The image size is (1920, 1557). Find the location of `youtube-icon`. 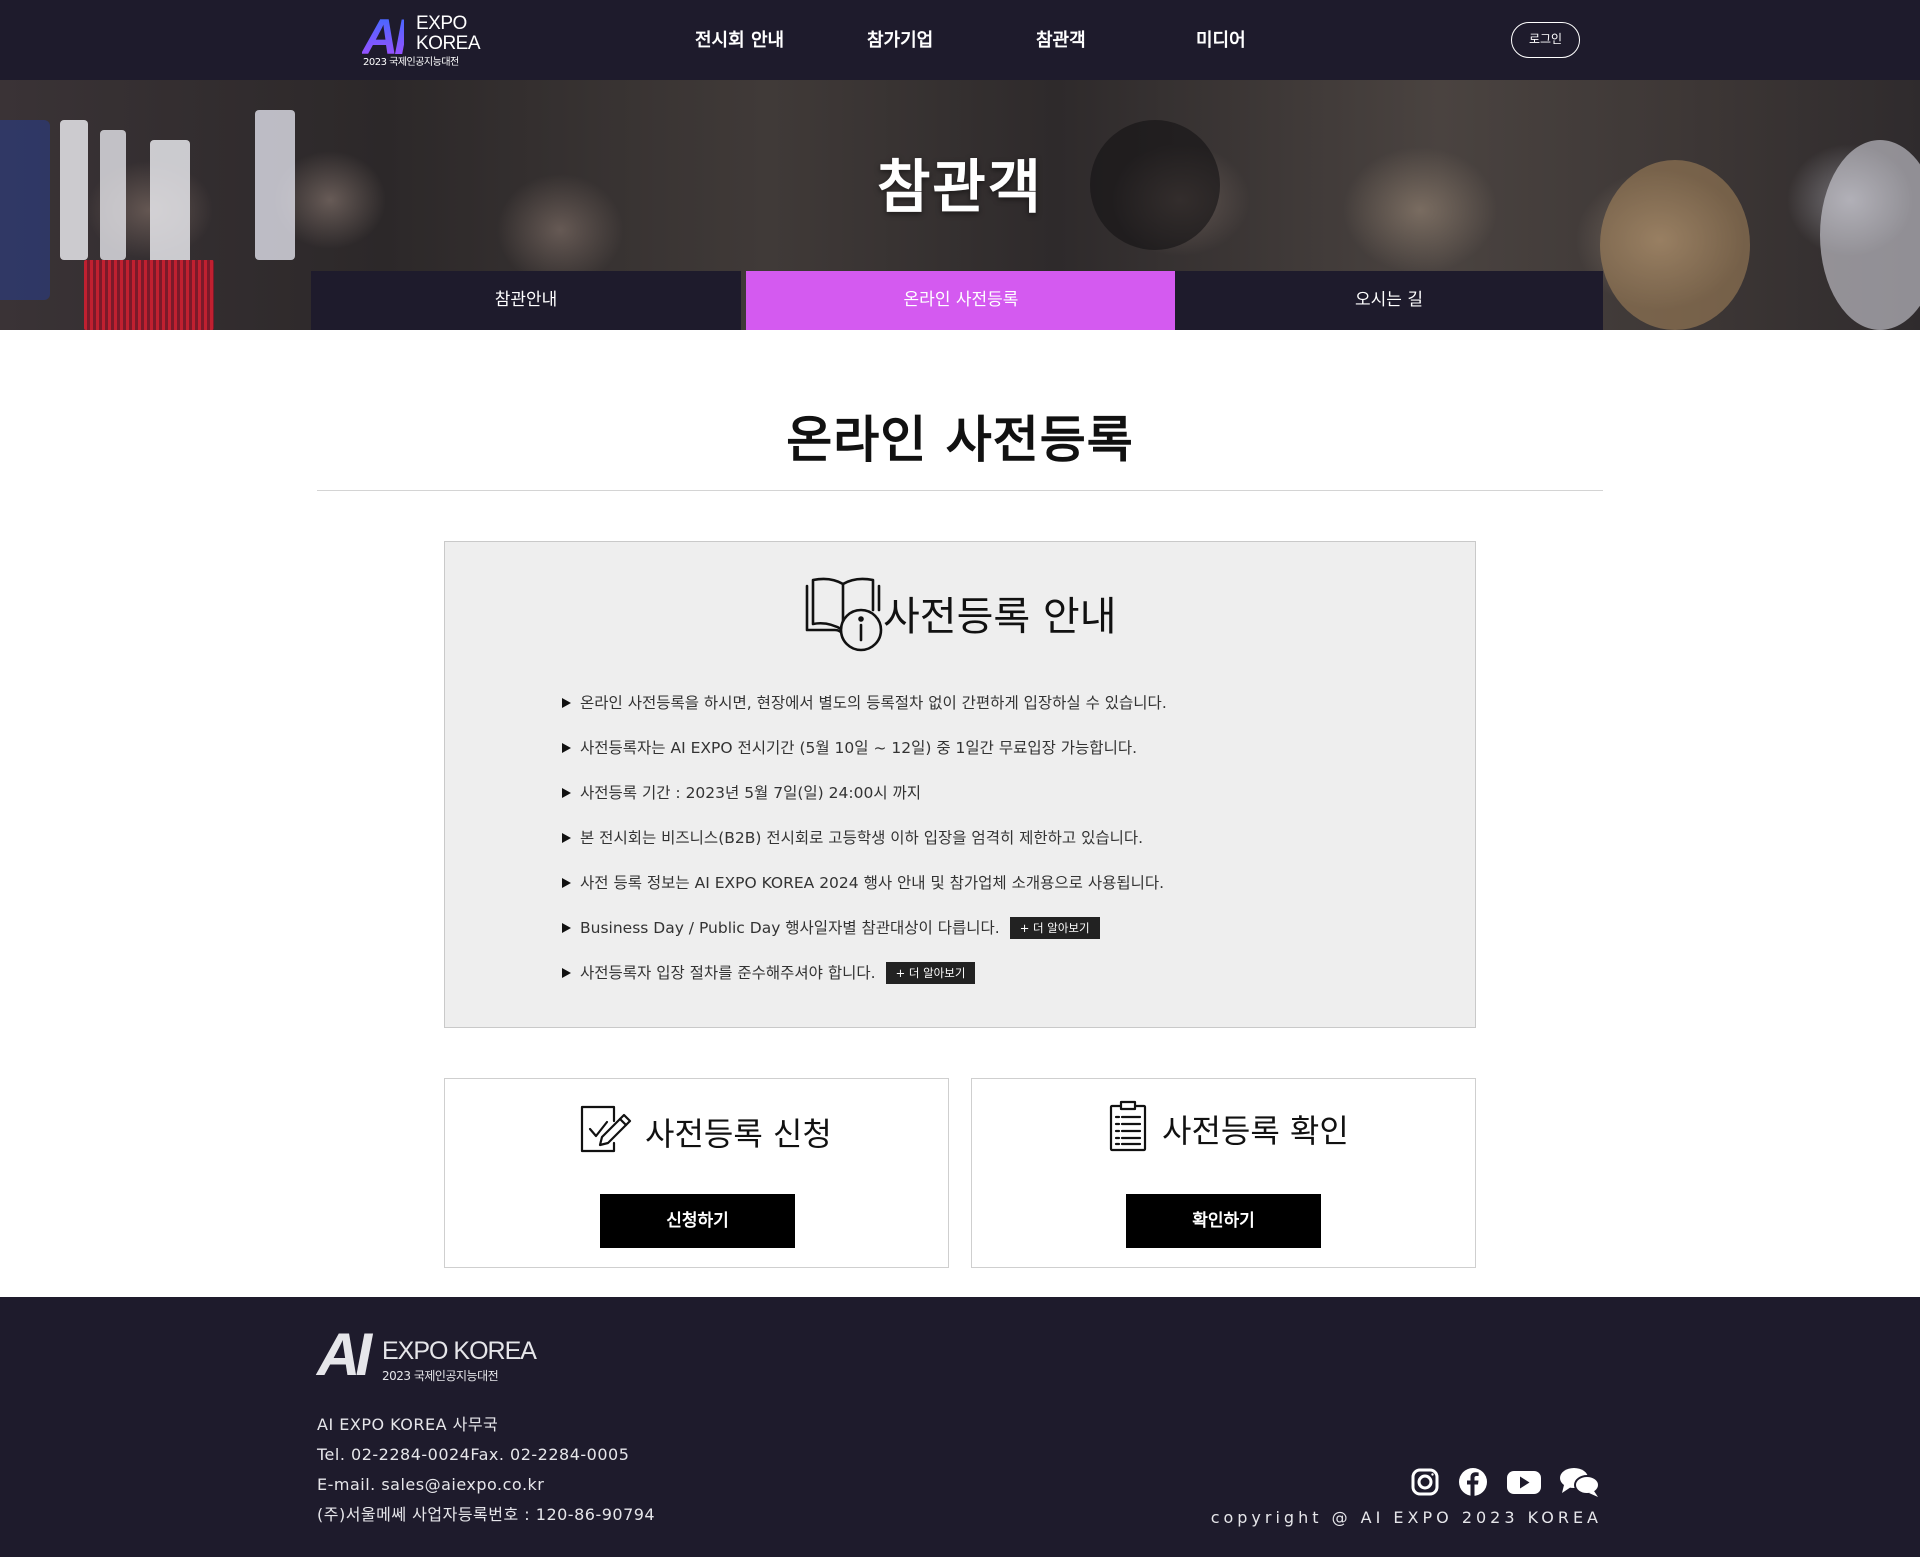

youtube-icon is located at coordinates (1524, 1482).